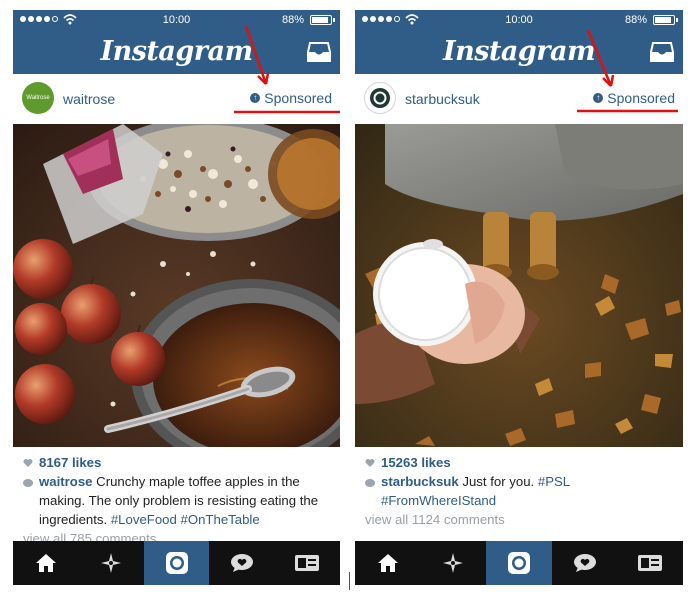 The height and width of the screenshot is (598, 695). What do you see at coordinates (176, 99) in the screenshot?
I see `post-header: Waitrose waitrose ↑ Sponsored` at bounding box center [176, 99].